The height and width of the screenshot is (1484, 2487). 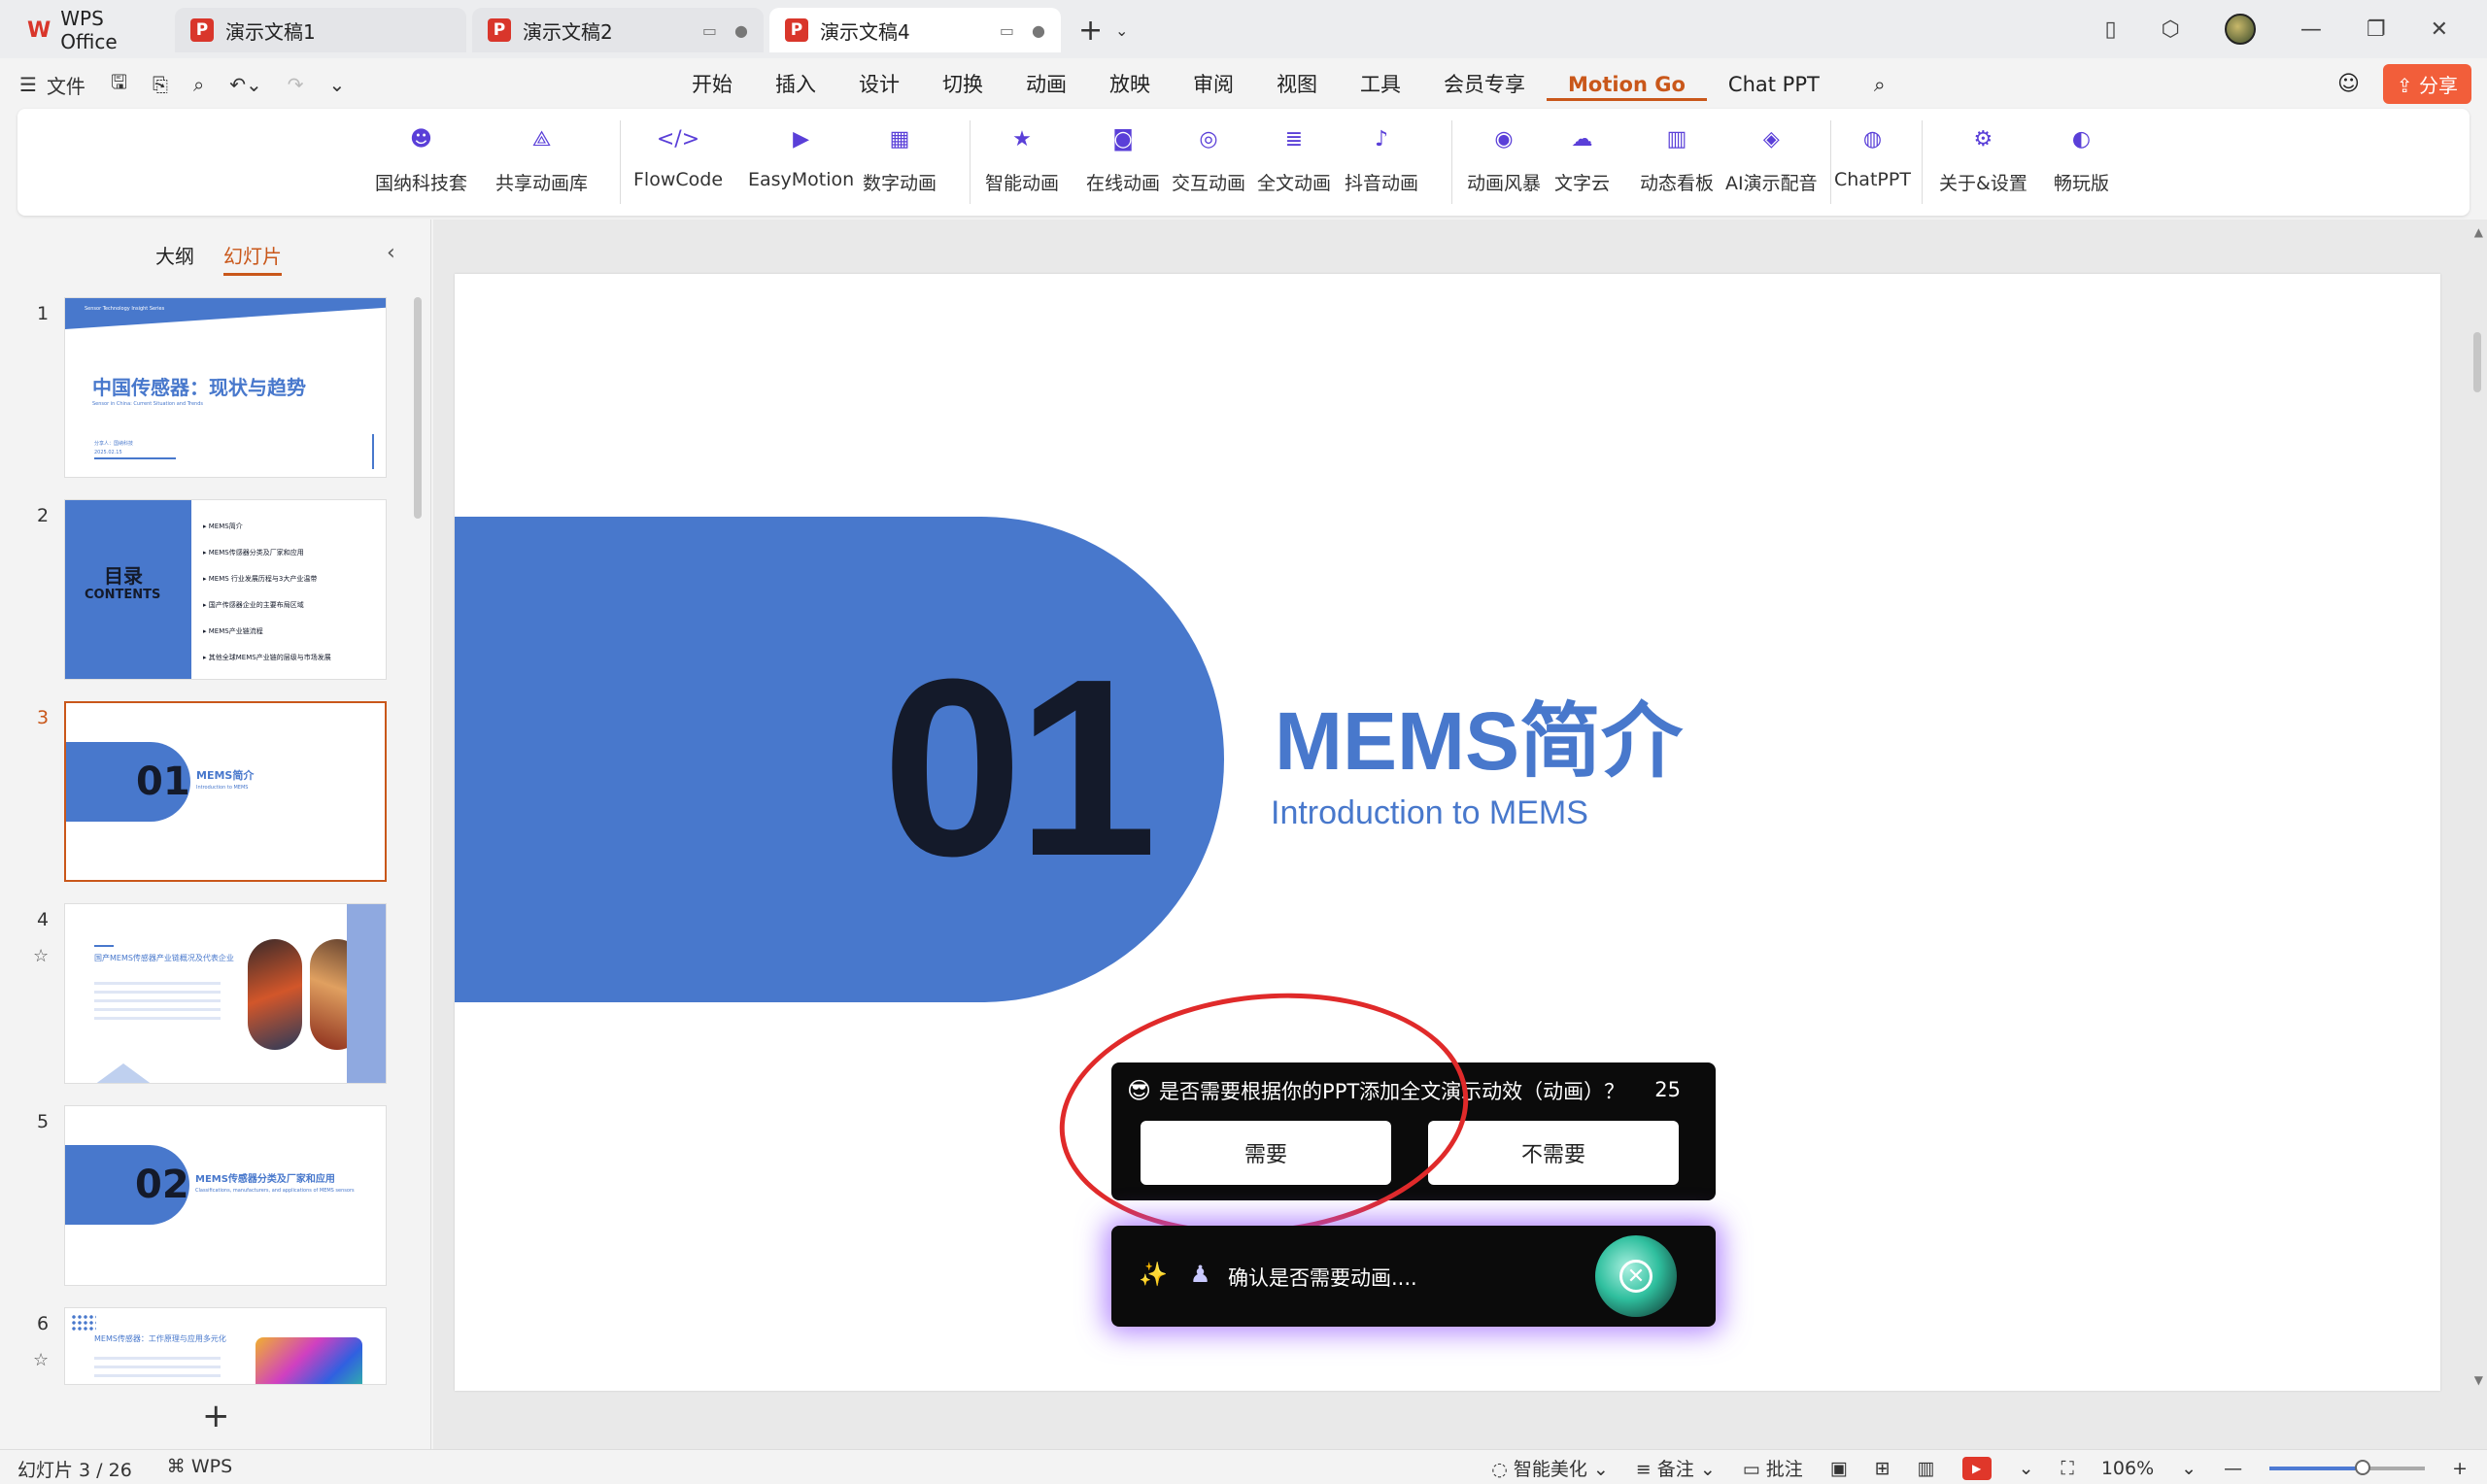 I want to click on settings-icon: ⚙, so click(x=1983, y=139).